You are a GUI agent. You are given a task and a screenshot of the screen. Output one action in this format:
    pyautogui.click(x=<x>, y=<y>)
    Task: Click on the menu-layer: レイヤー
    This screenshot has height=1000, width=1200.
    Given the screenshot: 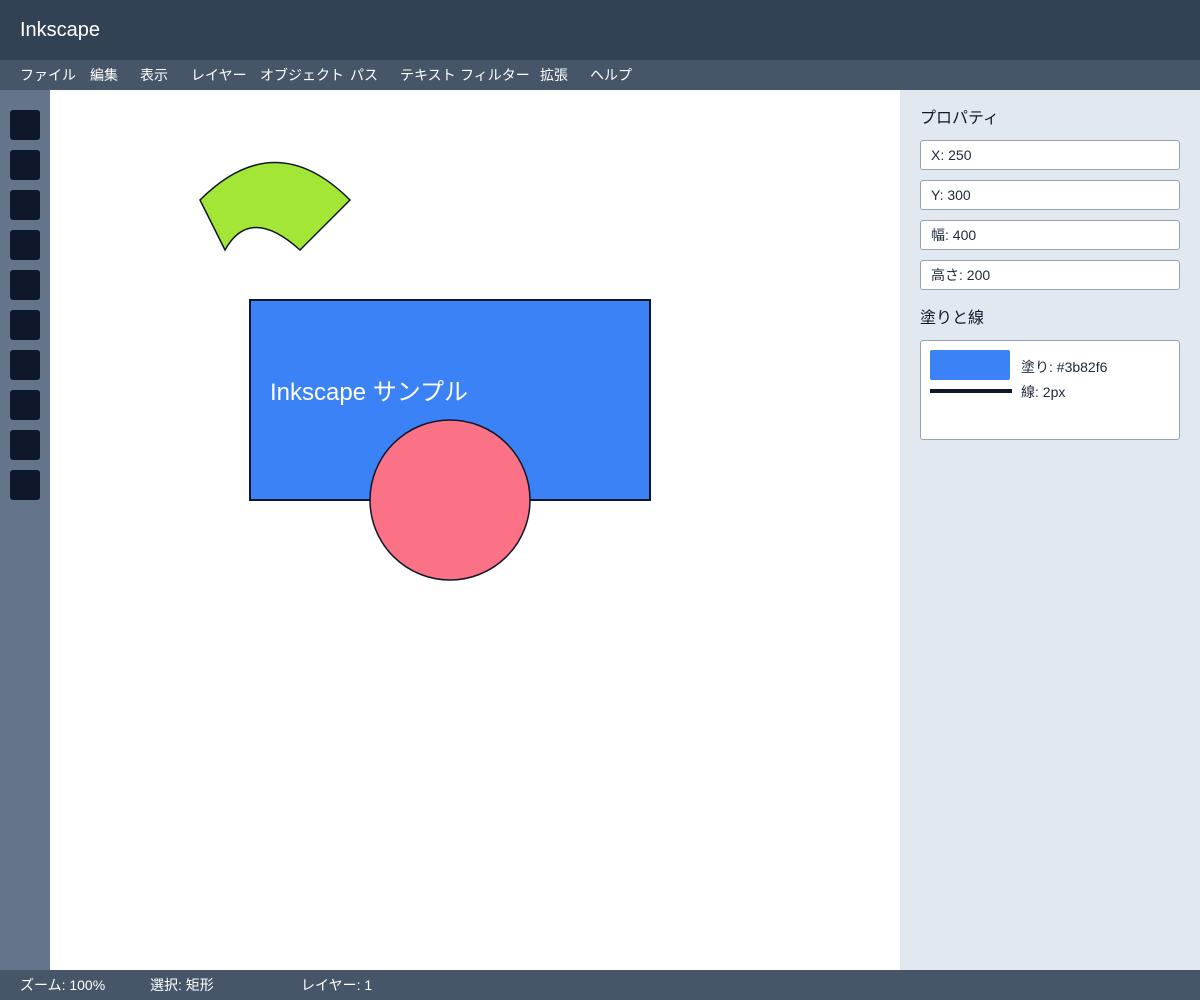 What is the action you would take?
    pyautogui.click(x=219, y=75)
    